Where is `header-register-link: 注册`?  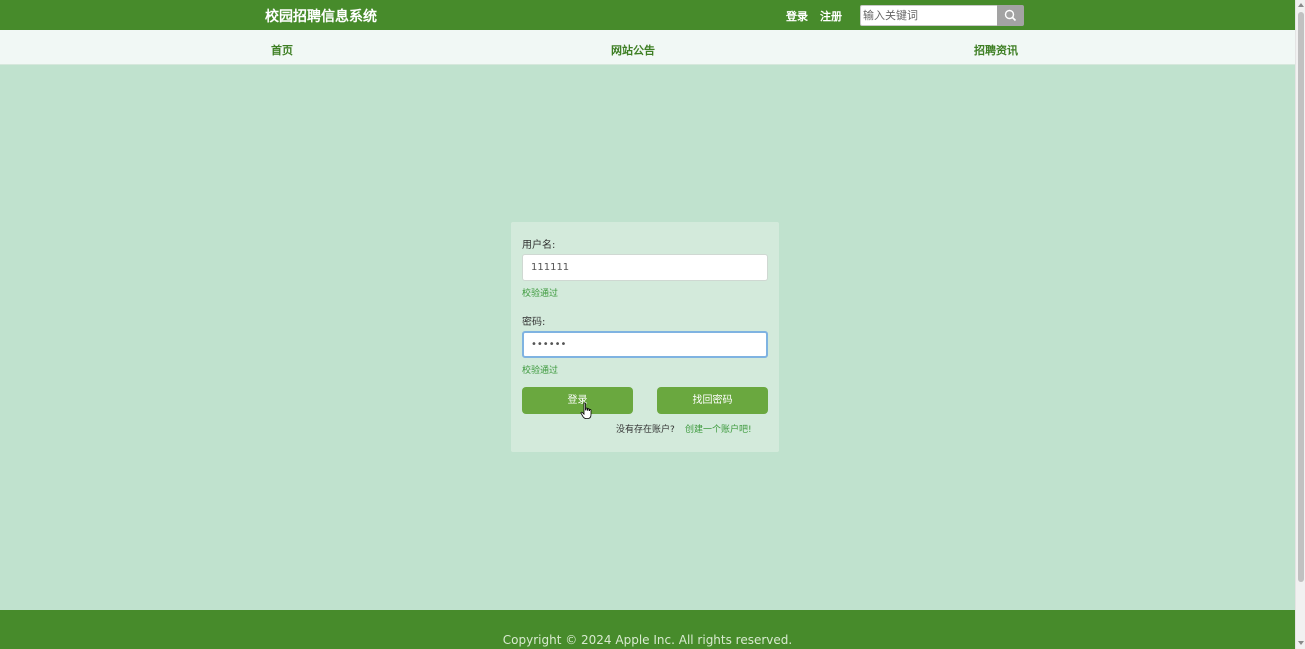
header-register-link: 注册 is located at coordinates (831, 16).